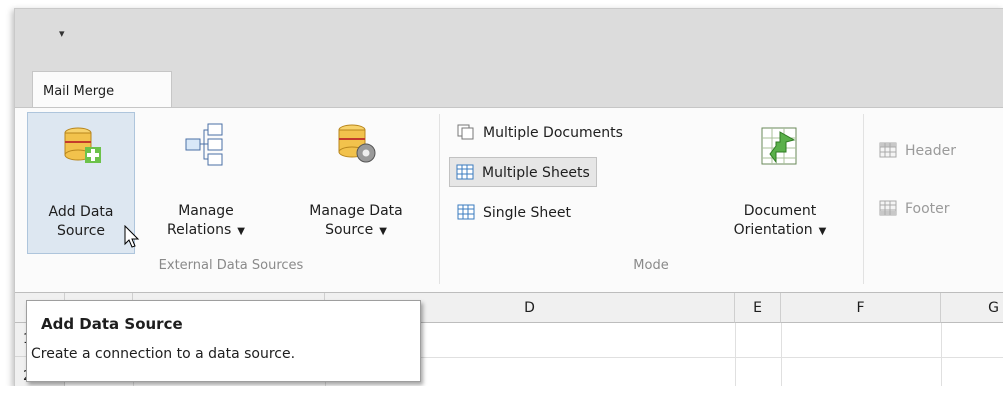  I want to click on single-sheet-icon, so click(466, 212).